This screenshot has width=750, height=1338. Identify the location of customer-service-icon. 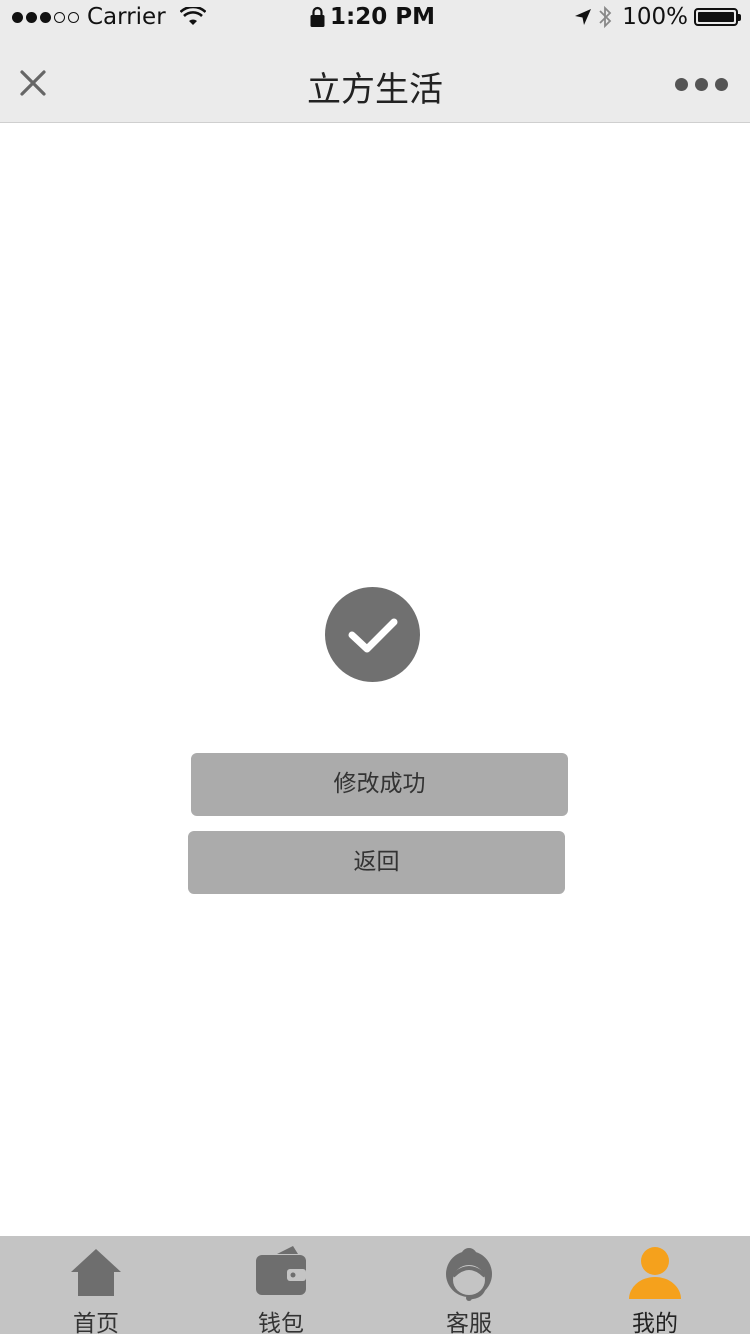
(469, 1274).